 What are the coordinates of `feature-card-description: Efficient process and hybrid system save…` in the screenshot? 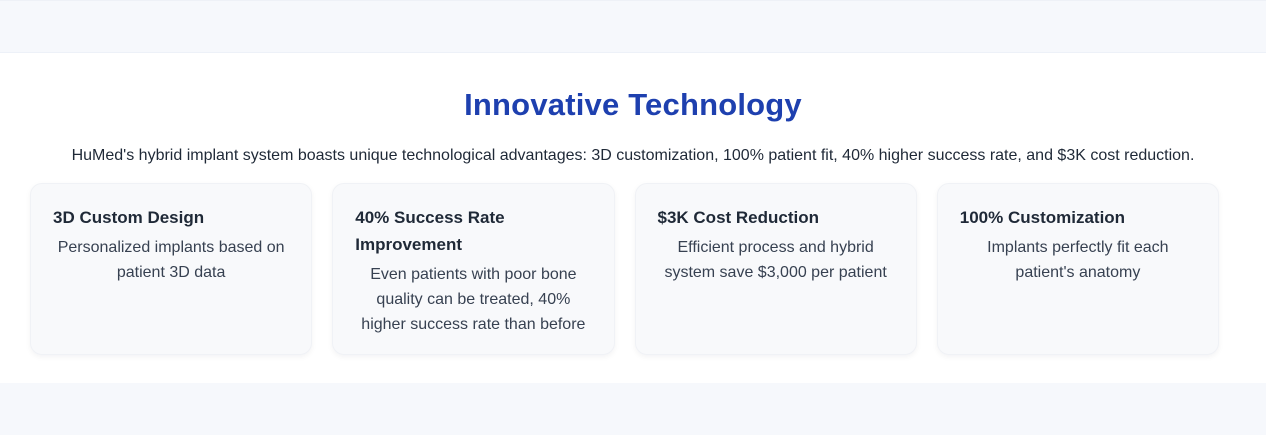 It's located at (775, 260).